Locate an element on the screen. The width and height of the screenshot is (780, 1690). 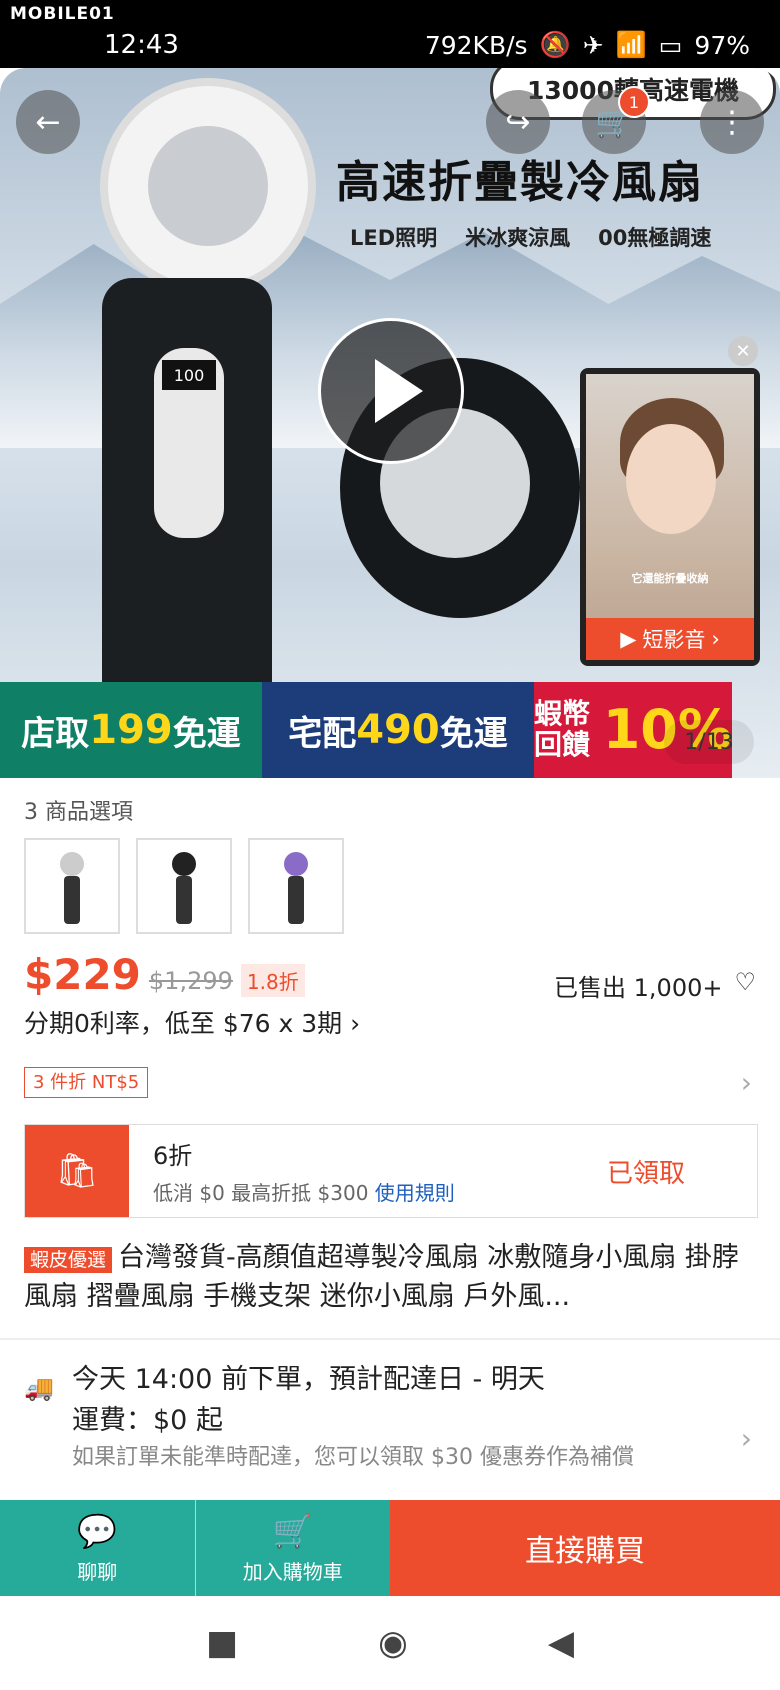
price: $229 is located at coordinates (82, 974).